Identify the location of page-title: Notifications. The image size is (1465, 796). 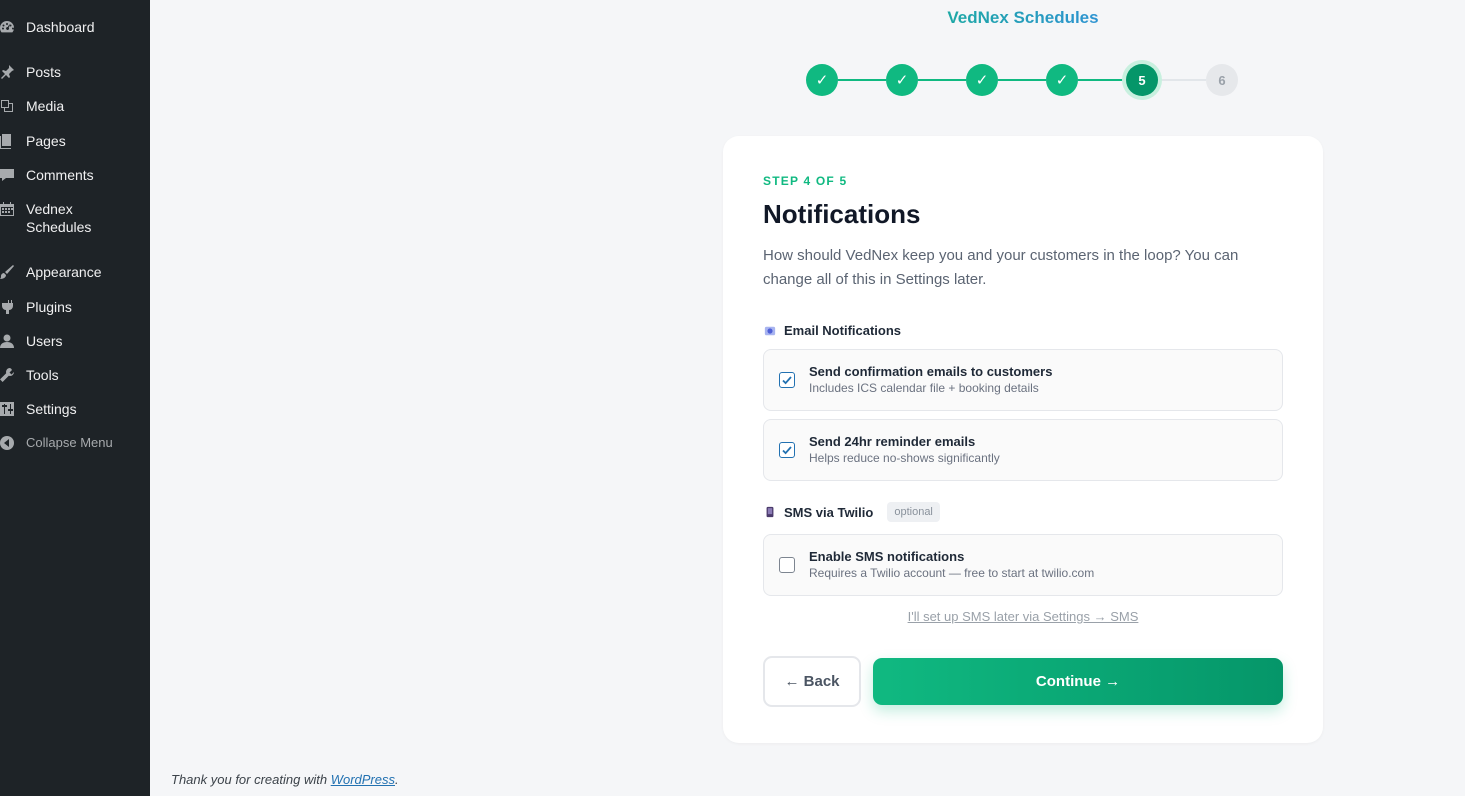
(842, 214).